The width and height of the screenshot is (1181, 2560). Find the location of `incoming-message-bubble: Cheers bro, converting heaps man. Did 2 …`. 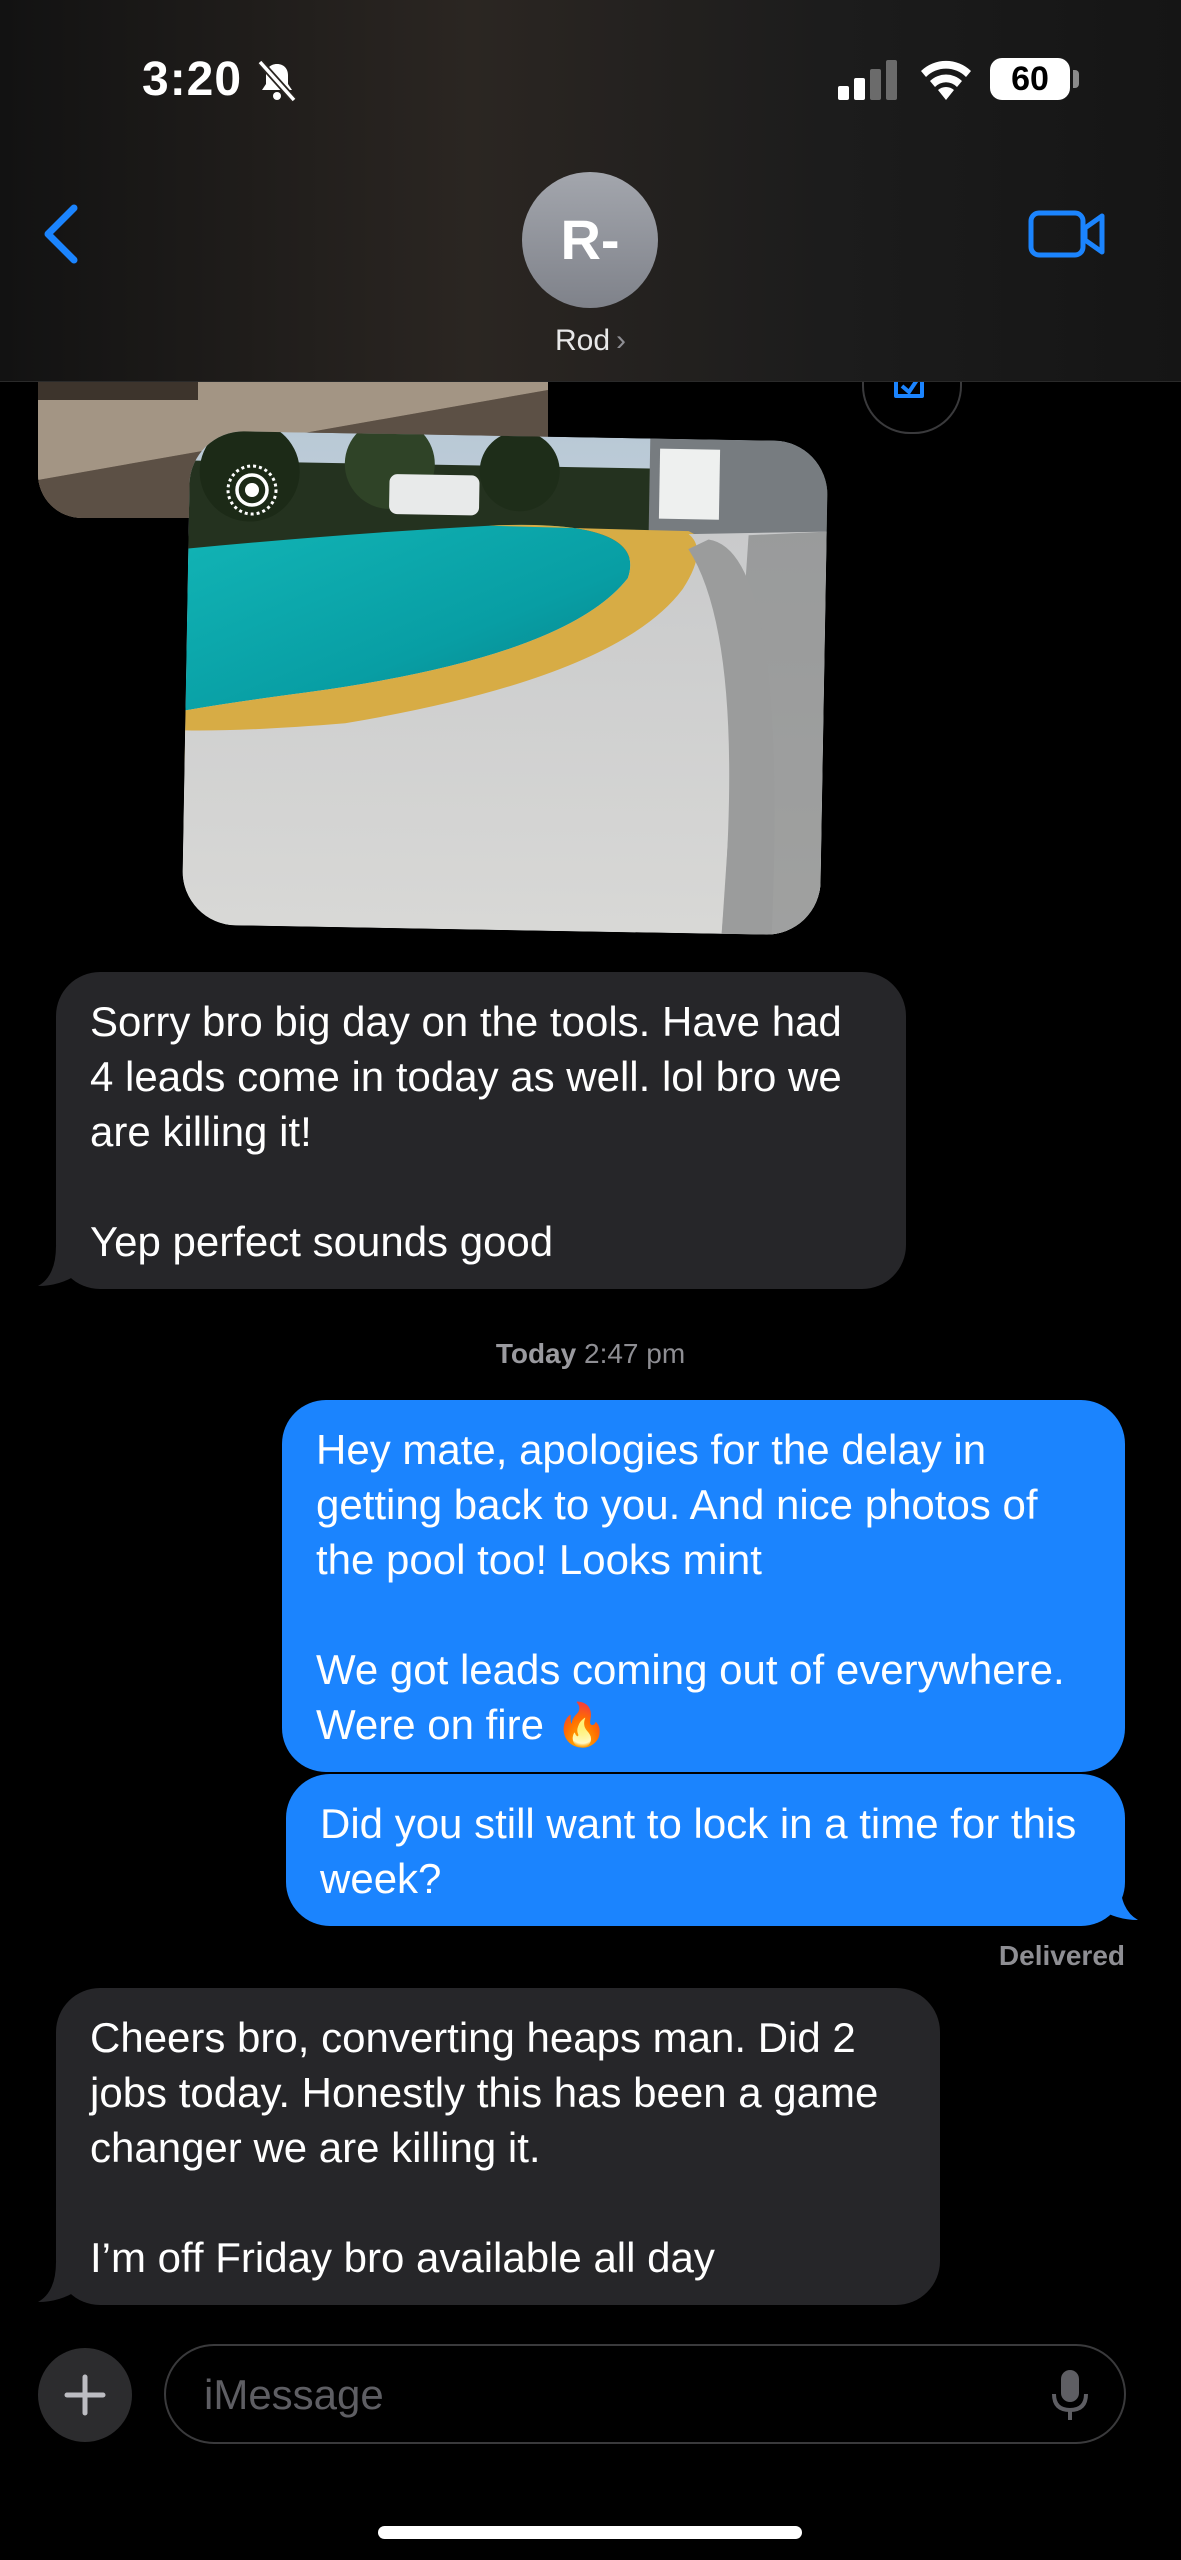

incoming-message-bubble: Cheers bro, converting heaps man. Did 2 … is located at coordinates (498, 2146).